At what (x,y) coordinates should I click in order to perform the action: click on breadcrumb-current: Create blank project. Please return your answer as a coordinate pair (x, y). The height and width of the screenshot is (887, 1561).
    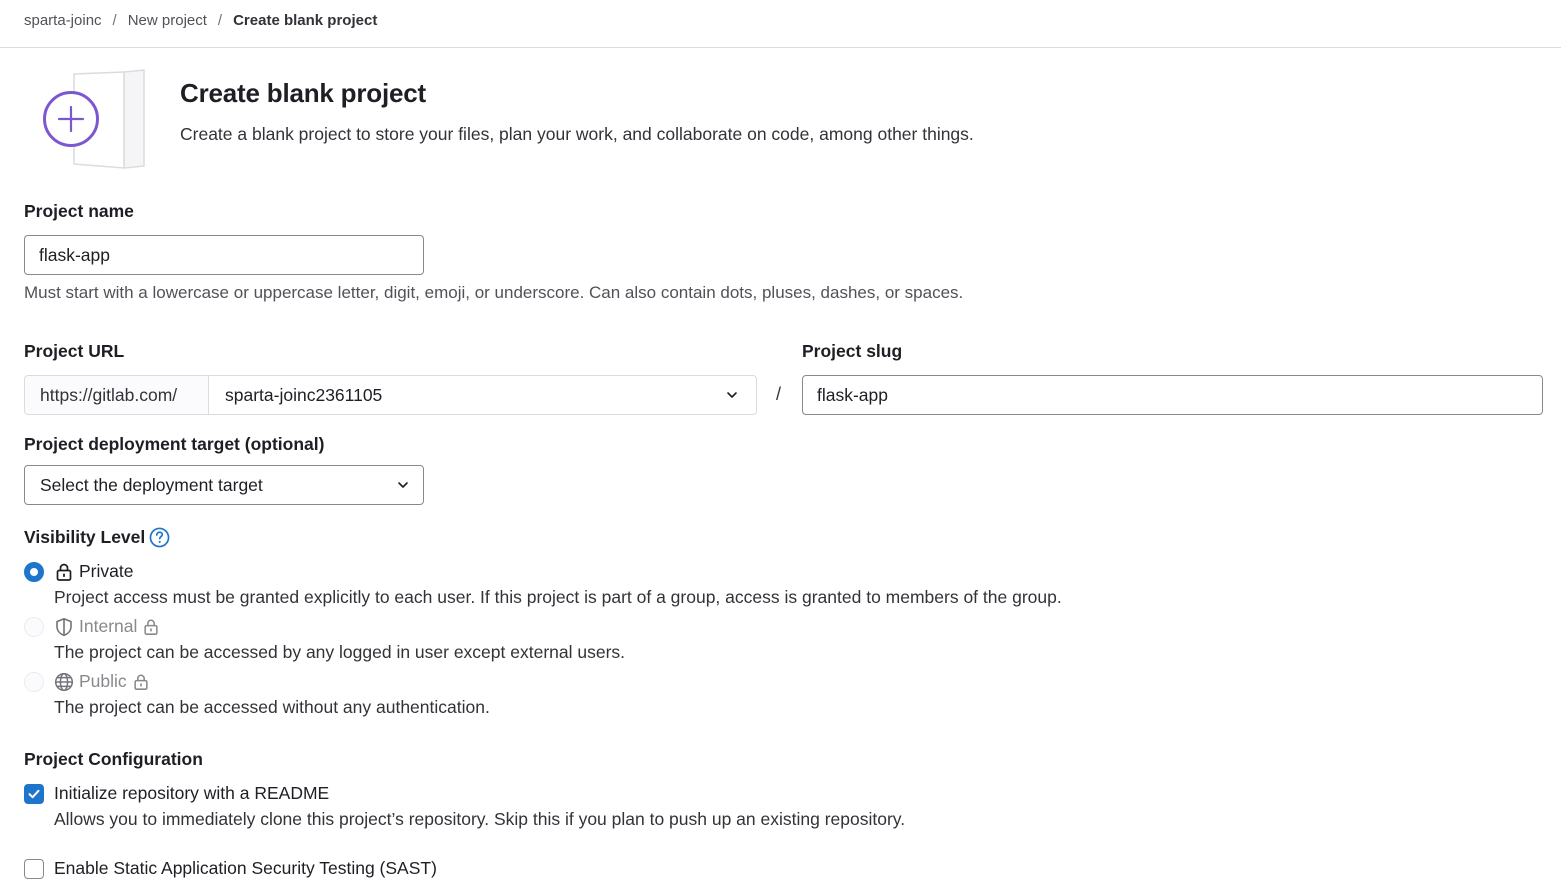
    Looking at the image, I should click on (305, 20).